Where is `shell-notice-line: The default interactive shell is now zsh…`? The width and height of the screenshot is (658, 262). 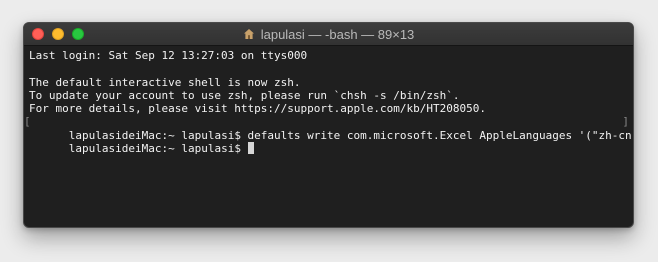
shell-notice-line: The default interactive shell is now zsh… is located at coordinates (165, 82).